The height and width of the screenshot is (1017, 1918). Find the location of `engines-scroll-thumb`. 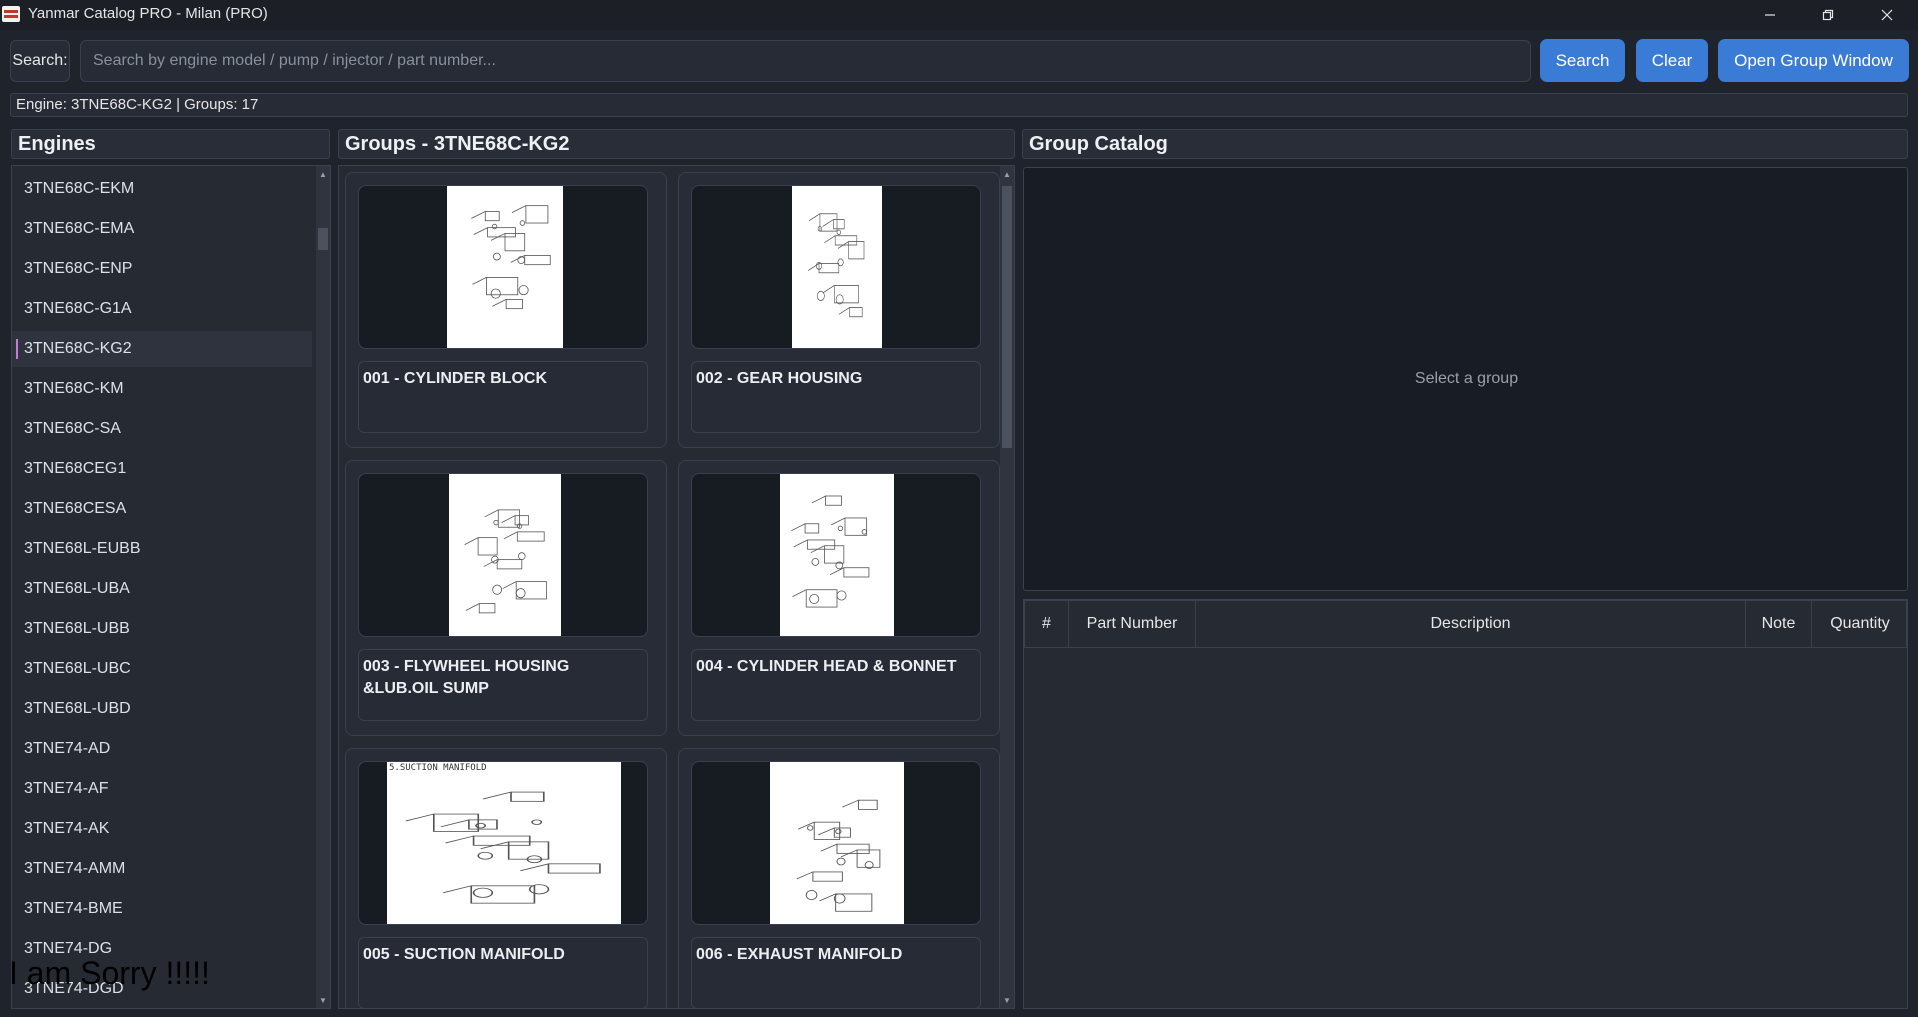

engines-scroll-thumb is located at coordinates (323, 239).